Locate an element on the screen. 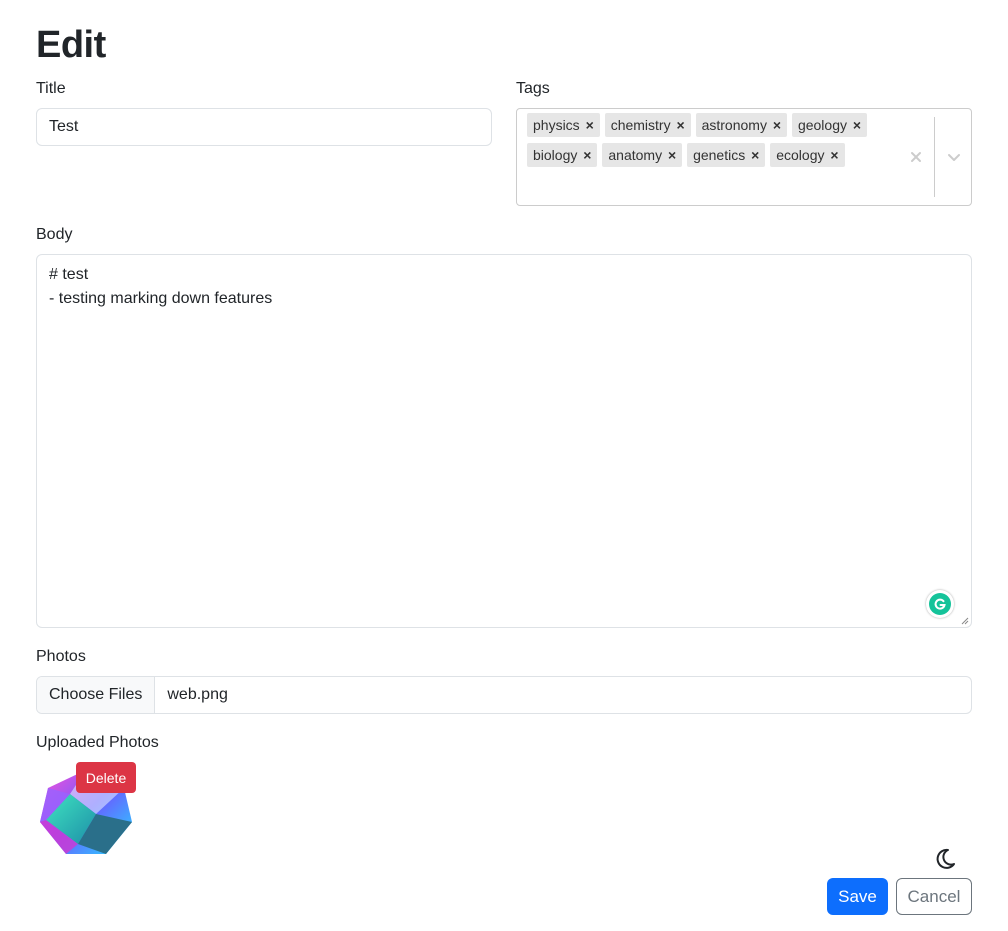  tags-label: Tags is located at coordinates (533, 88).